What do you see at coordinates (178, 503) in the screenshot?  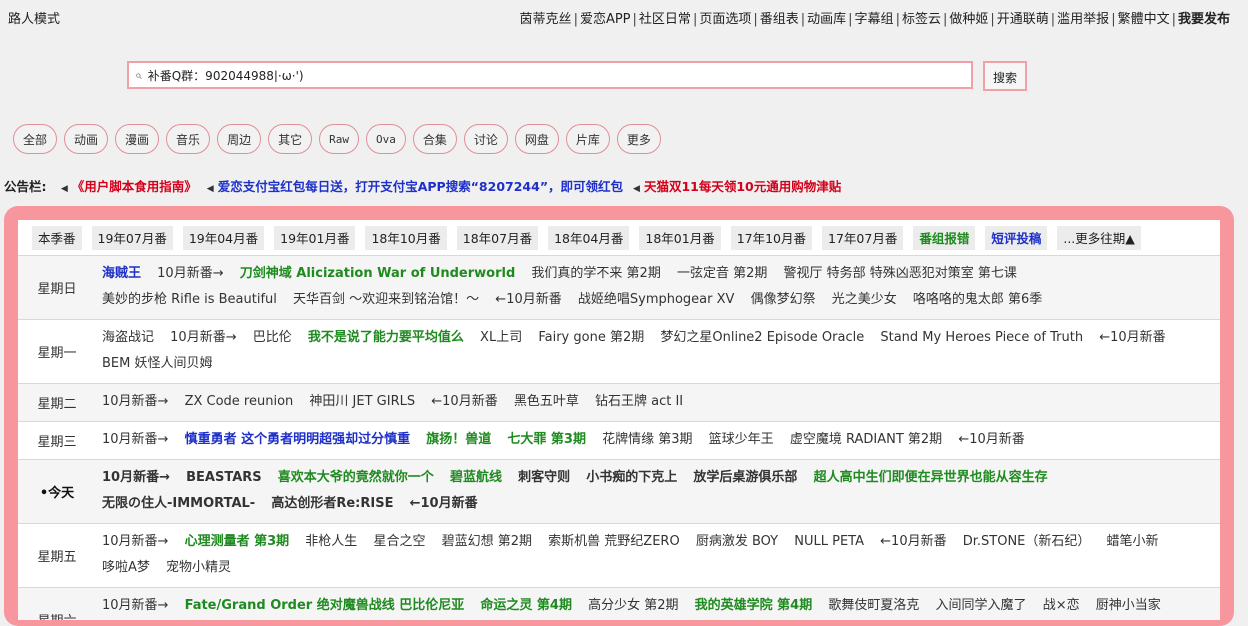 I see `anime-link: 无限の住人-IMMORTAL-` at bounding box center [178, 503].